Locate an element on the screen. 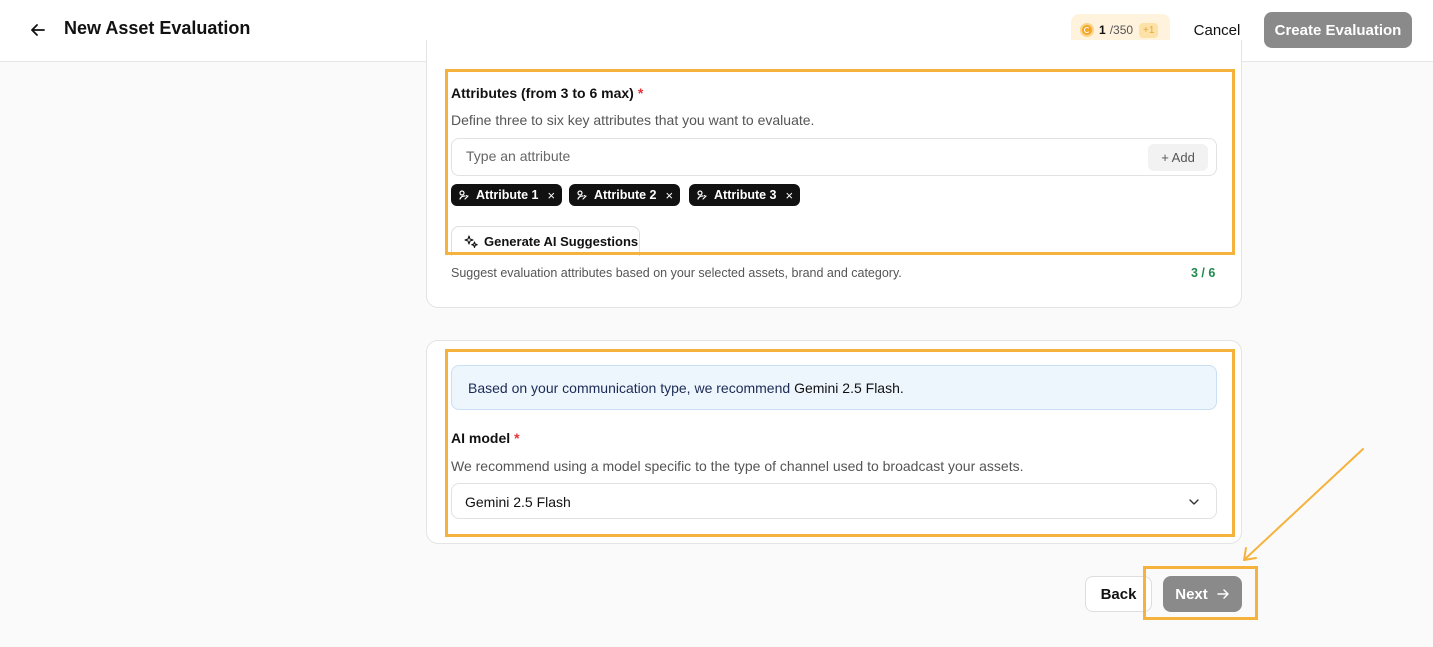 The image size is (1433, 647). ai-model-selected: Gemini 2.5 Flash is located at coordinates (518, 502).